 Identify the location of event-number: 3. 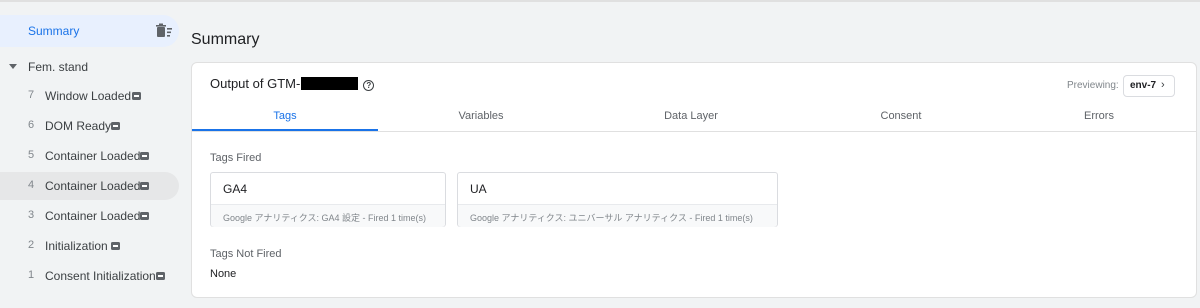
(31, 215).